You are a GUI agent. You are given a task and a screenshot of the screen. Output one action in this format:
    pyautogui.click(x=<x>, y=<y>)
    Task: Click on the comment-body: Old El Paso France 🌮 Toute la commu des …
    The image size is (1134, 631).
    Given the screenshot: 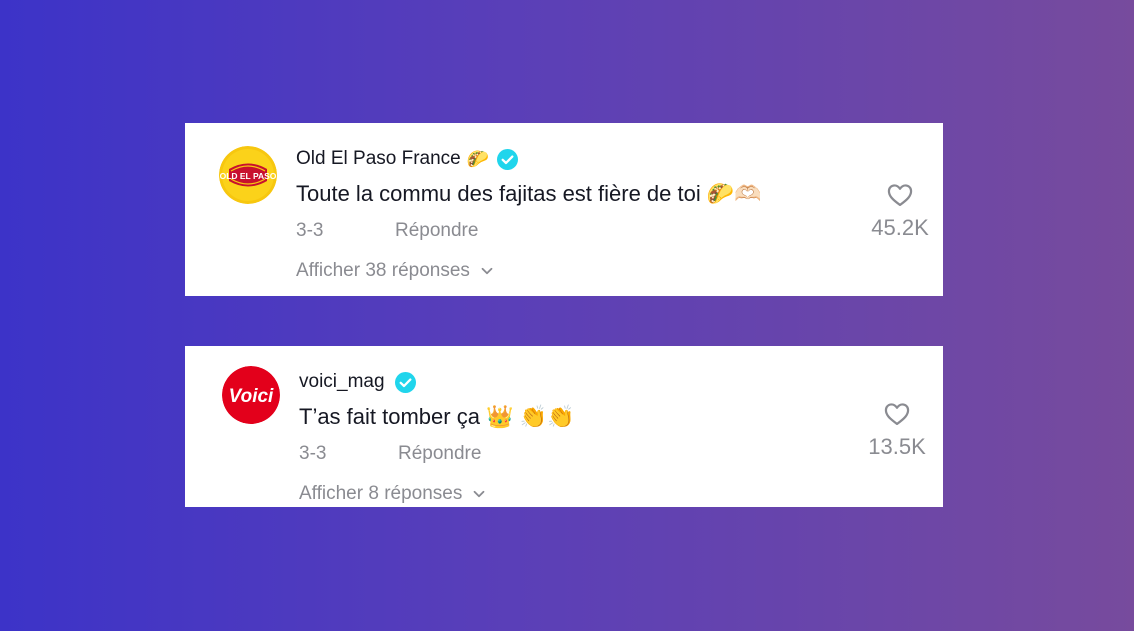 What is the action you would take?
    pyautogui.click(x=529, y=215)
    